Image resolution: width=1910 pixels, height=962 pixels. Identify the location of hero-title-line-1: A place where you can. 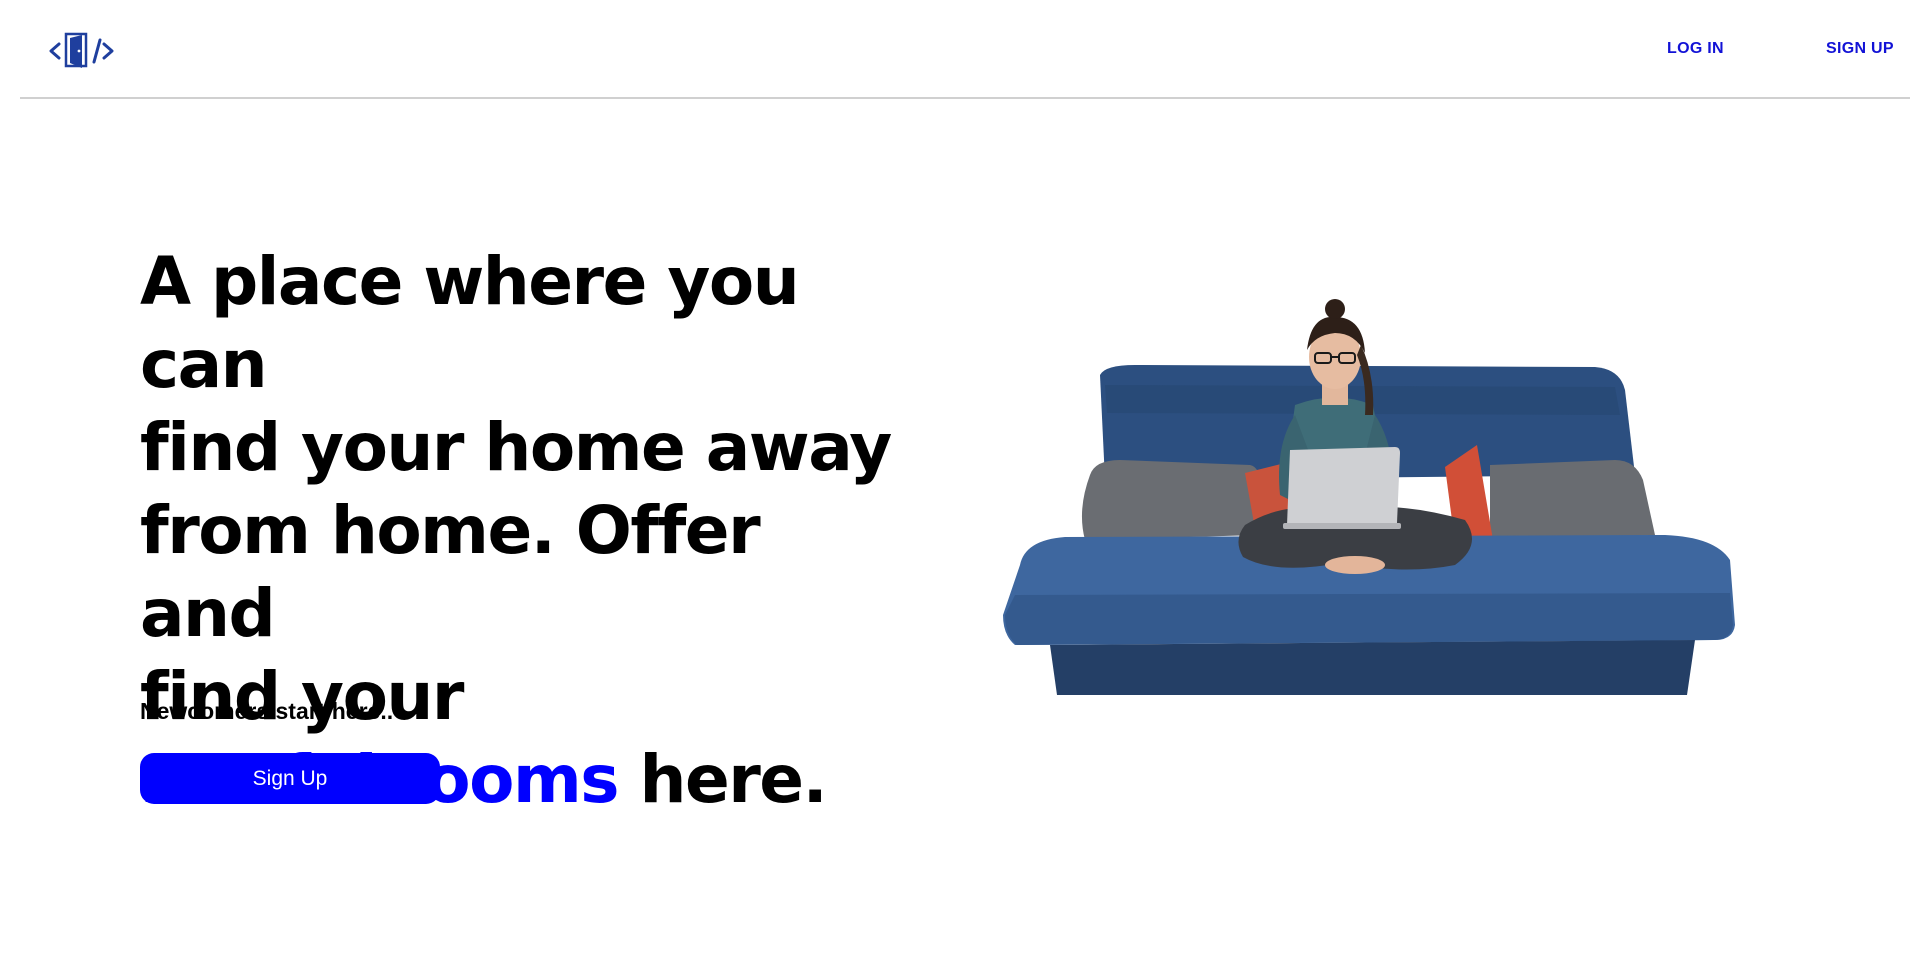
(470, 323).